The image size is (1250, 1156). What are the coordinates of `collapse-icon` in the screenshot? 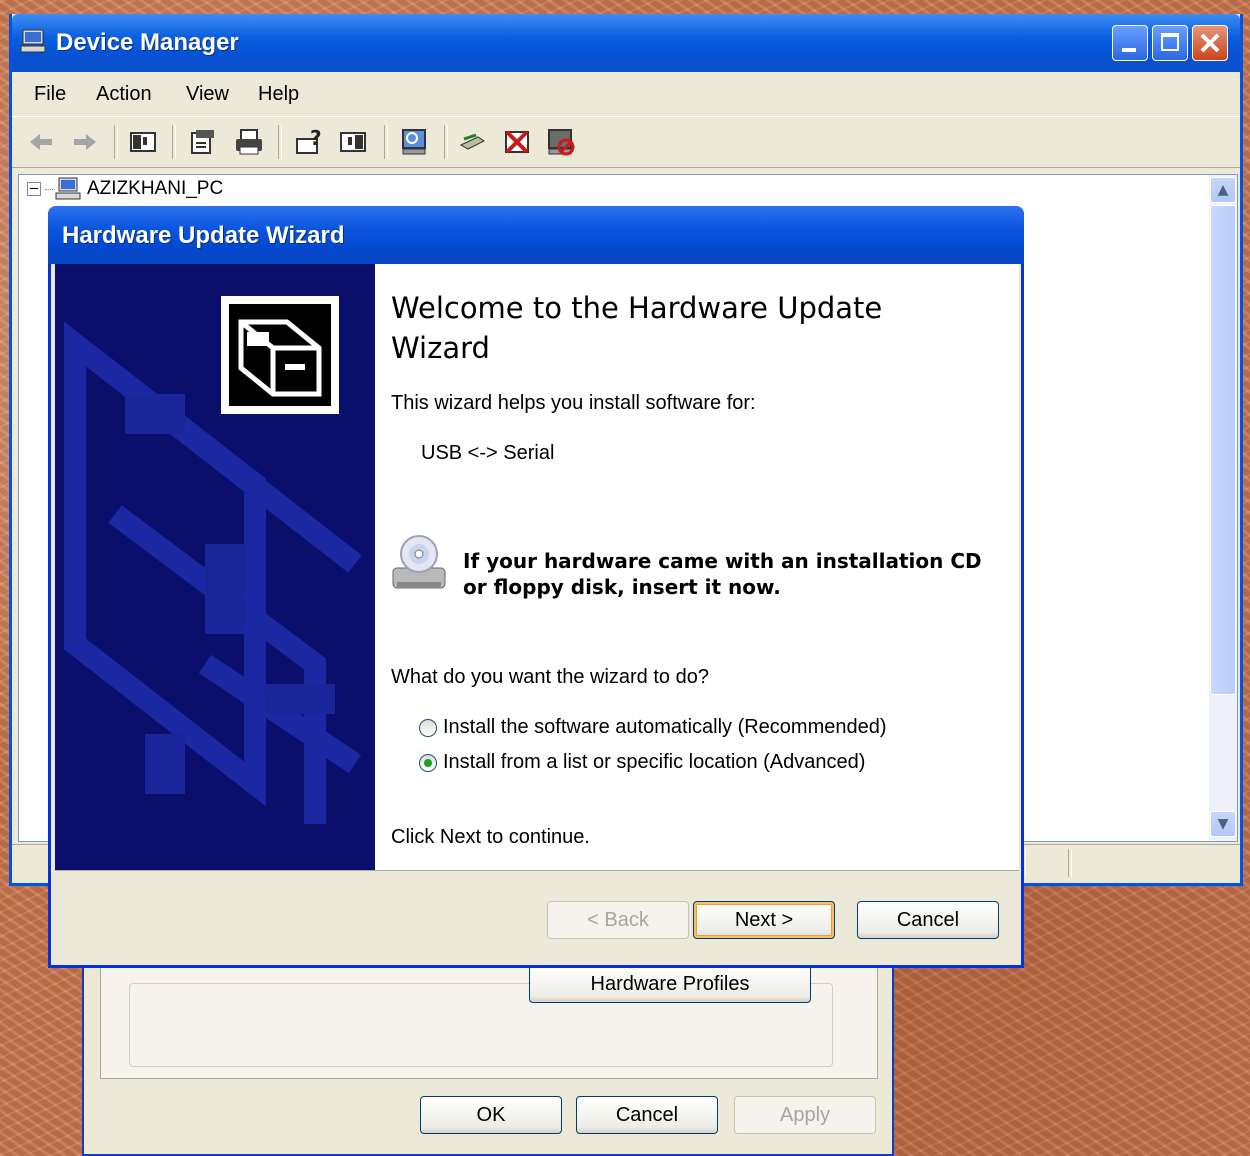 It's located at (34, 189).